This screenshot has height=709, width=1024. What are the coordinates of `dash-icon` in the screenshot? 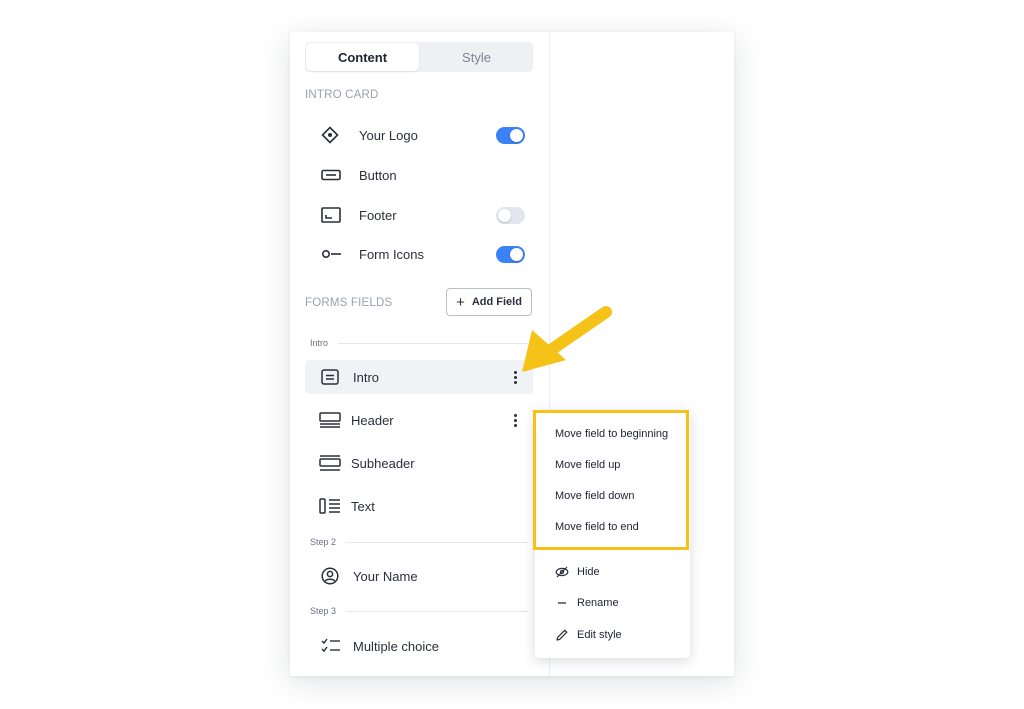 It's located at (562, 603).